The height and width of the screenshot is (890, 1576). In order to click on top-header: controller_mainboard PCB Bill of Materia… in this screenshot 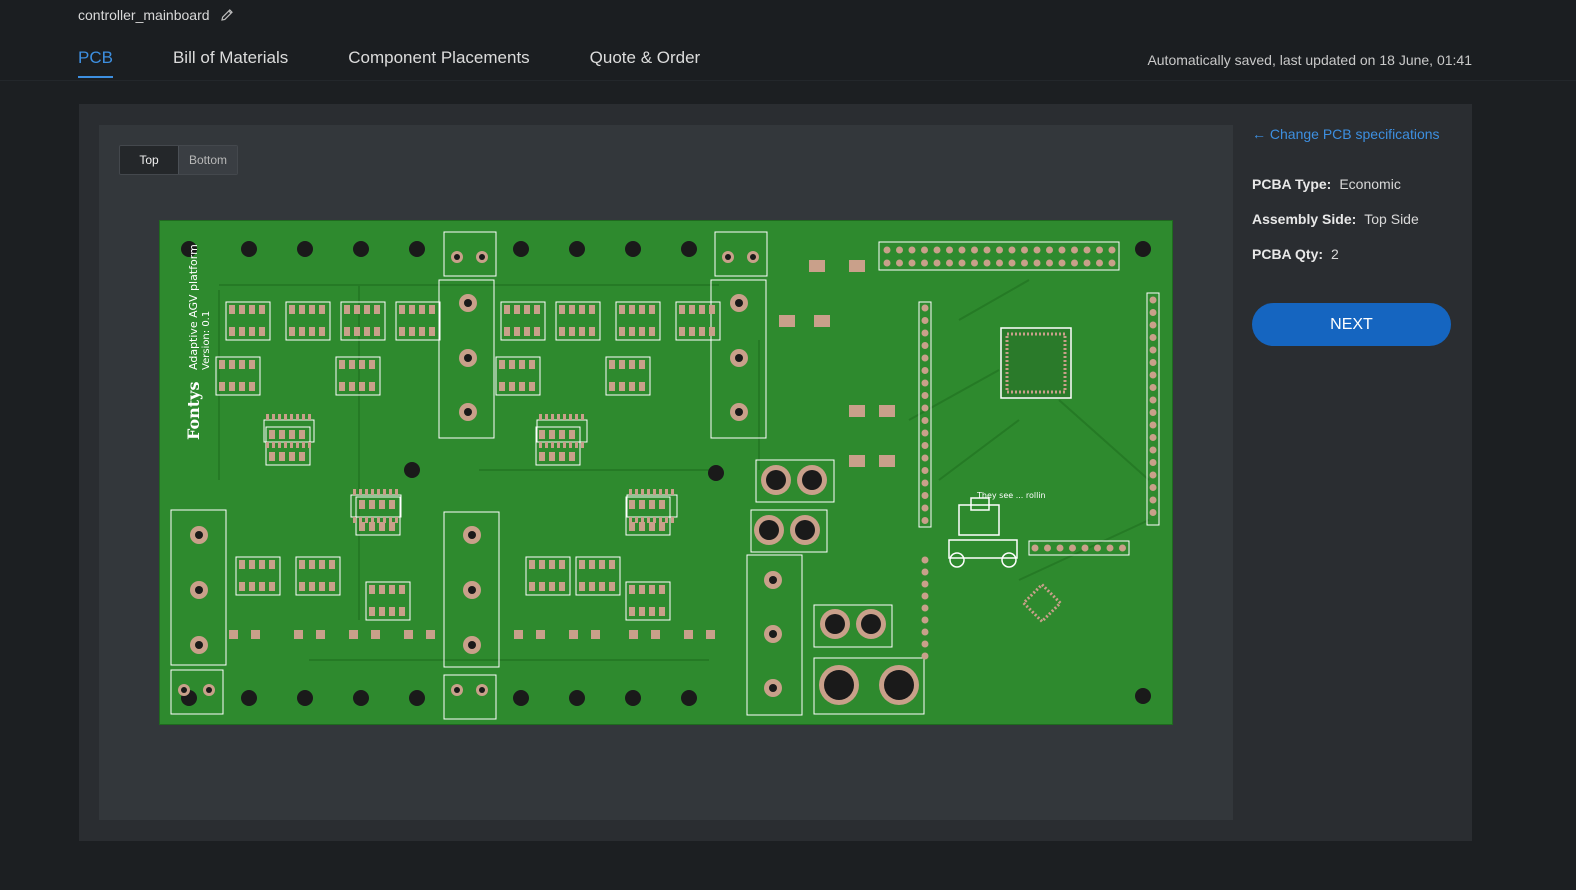, I will do `click(788, 40)`.